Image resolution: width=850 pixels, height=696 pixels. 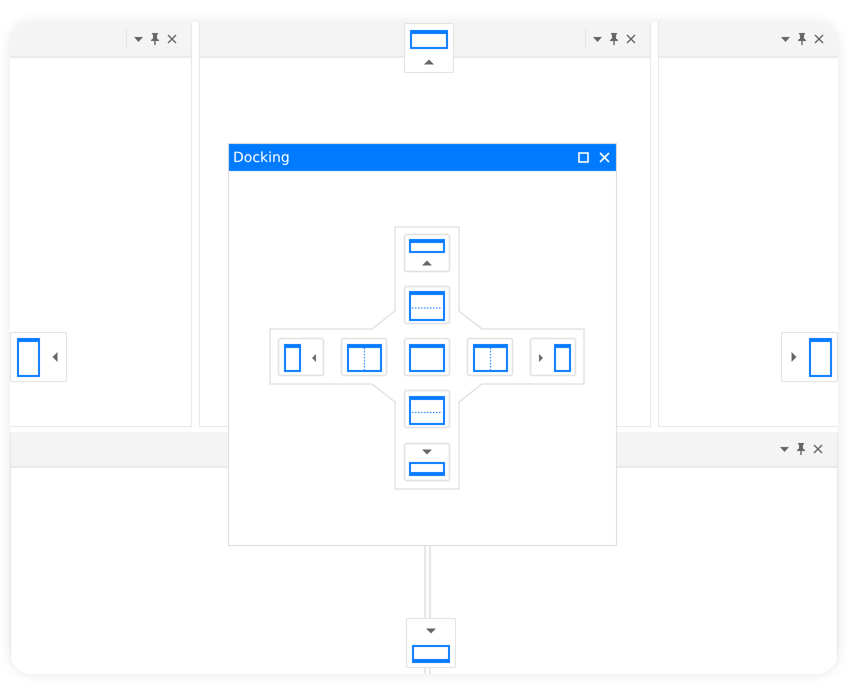 I want to click on dock-inner-bottom-button, so click(x=427, y=408).